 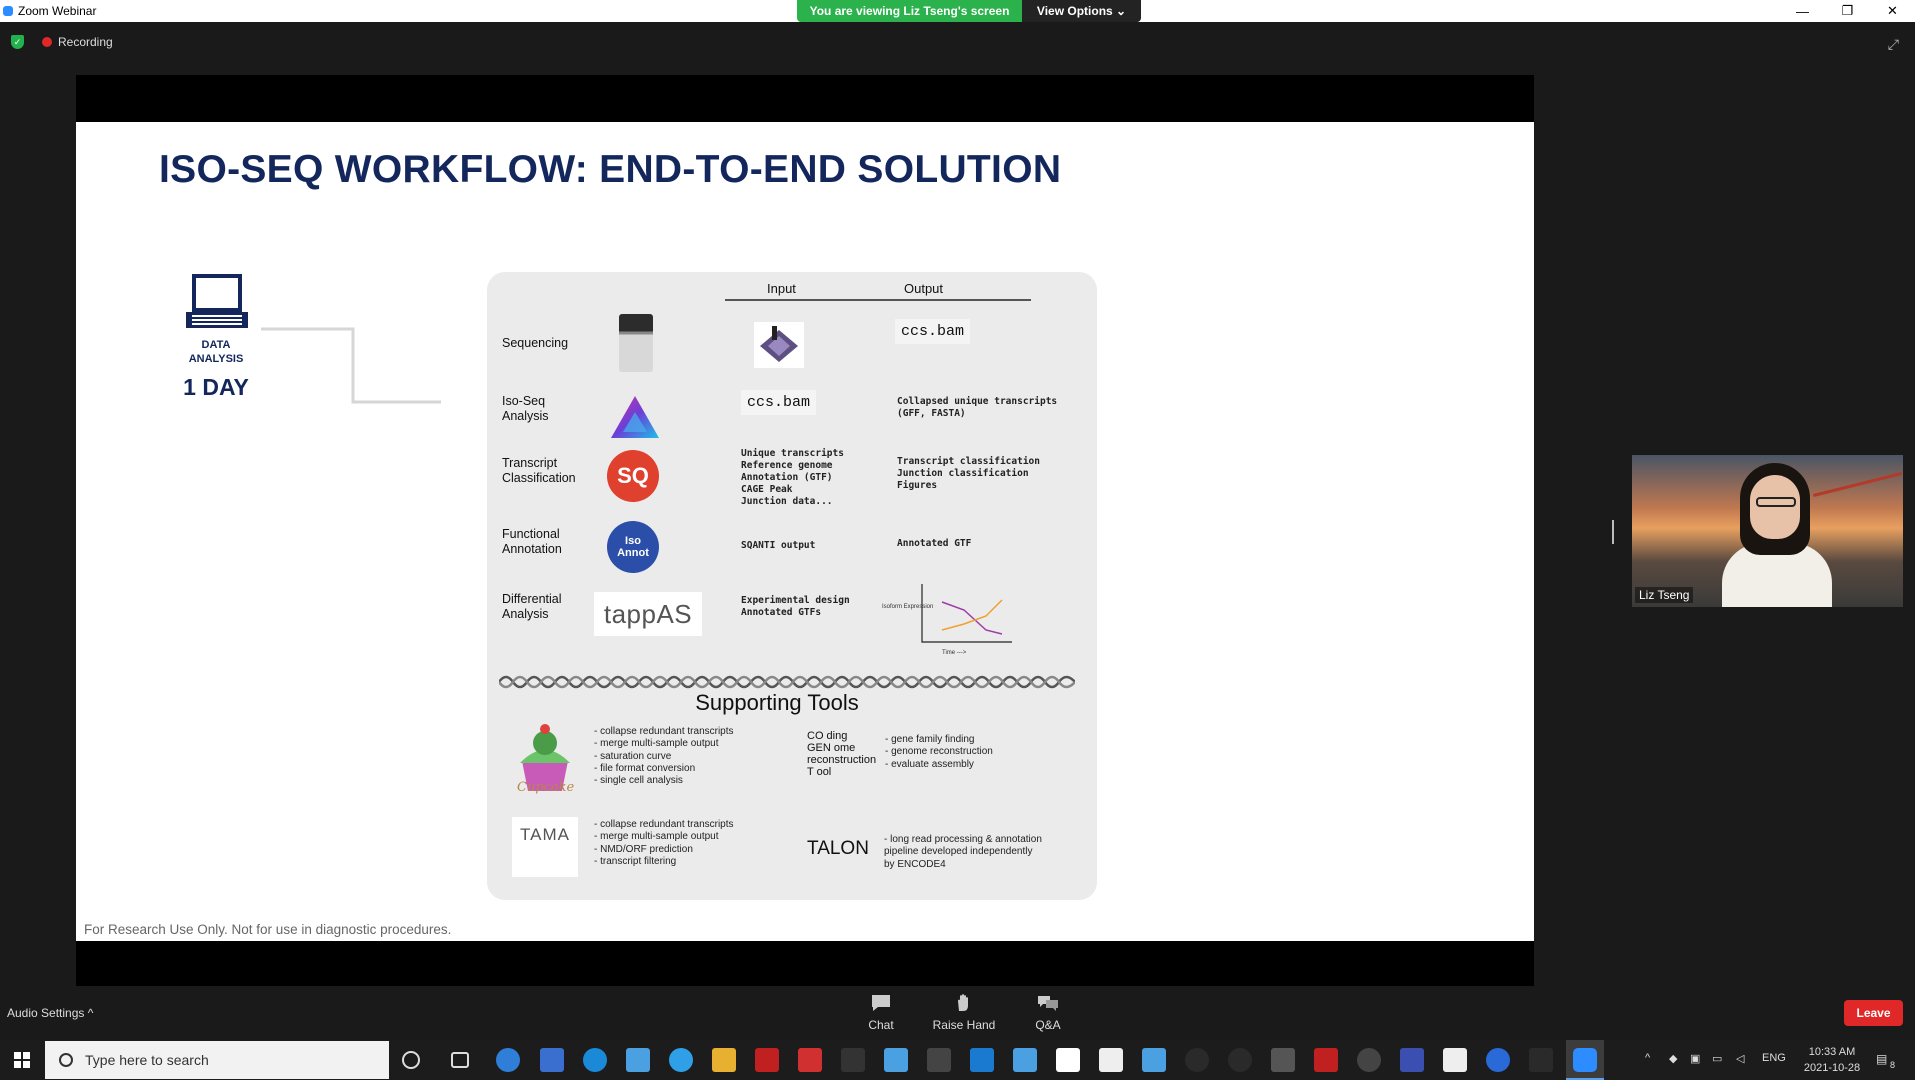 I want to click on close-button: ✕, so click(x=1892, y=11).